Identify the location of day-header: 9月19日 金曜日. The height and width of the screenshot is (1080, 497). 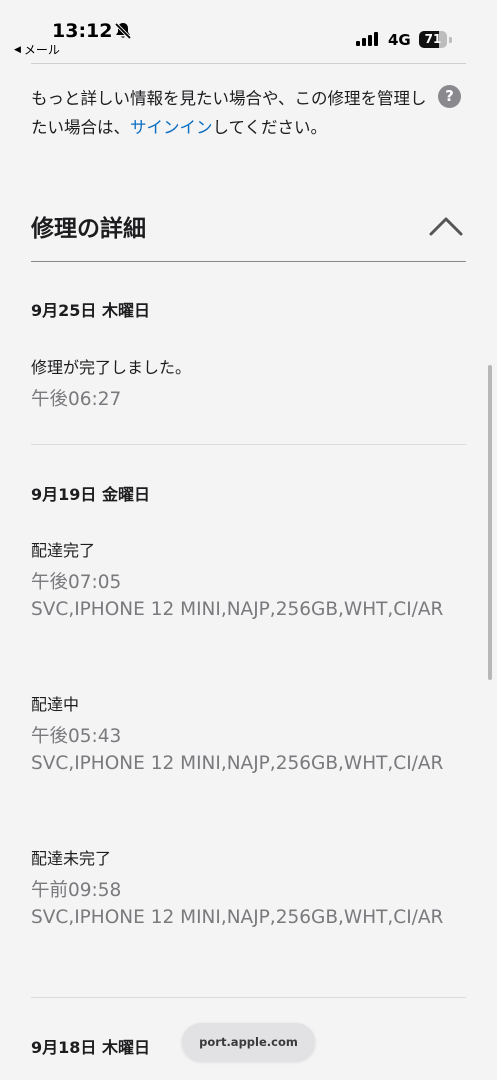
(90, 494).